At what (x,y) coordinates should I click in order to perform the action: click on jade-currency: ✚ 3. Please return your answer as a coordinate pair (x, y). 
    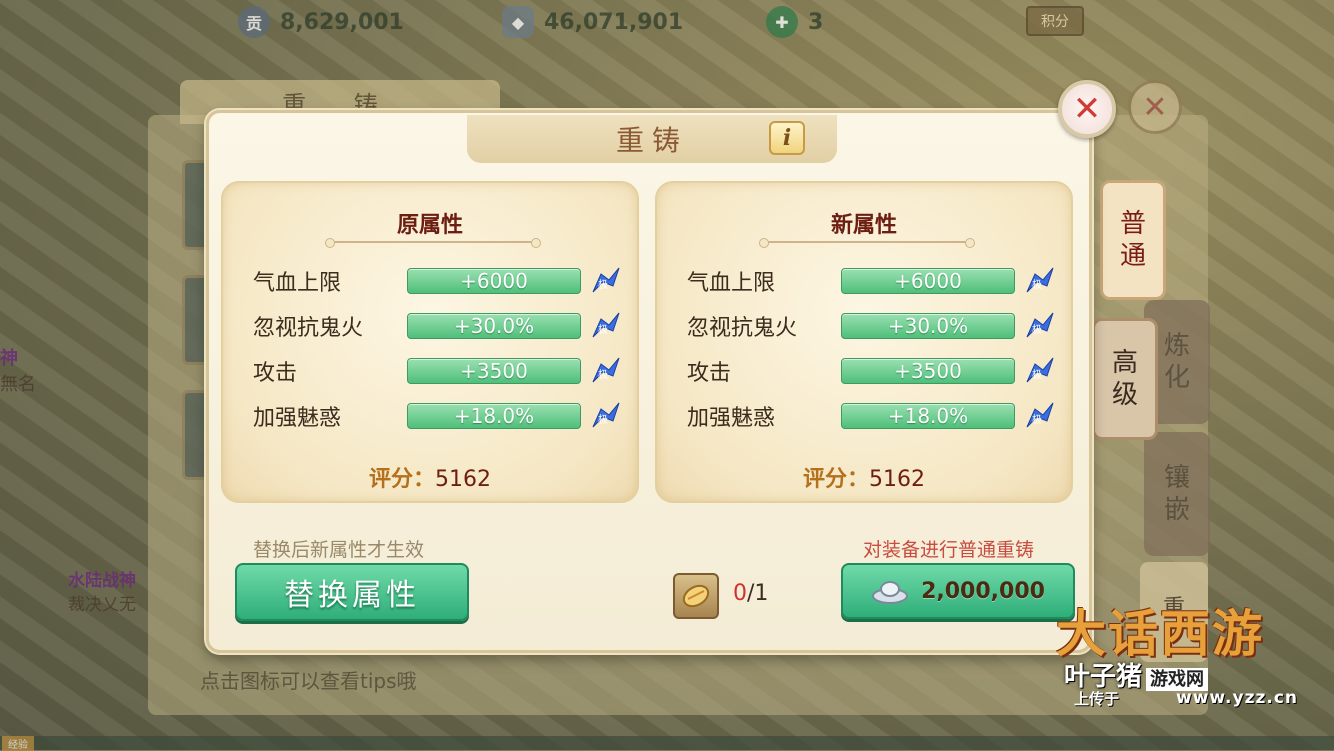
    Looking at the image, I should click on (794, 22).